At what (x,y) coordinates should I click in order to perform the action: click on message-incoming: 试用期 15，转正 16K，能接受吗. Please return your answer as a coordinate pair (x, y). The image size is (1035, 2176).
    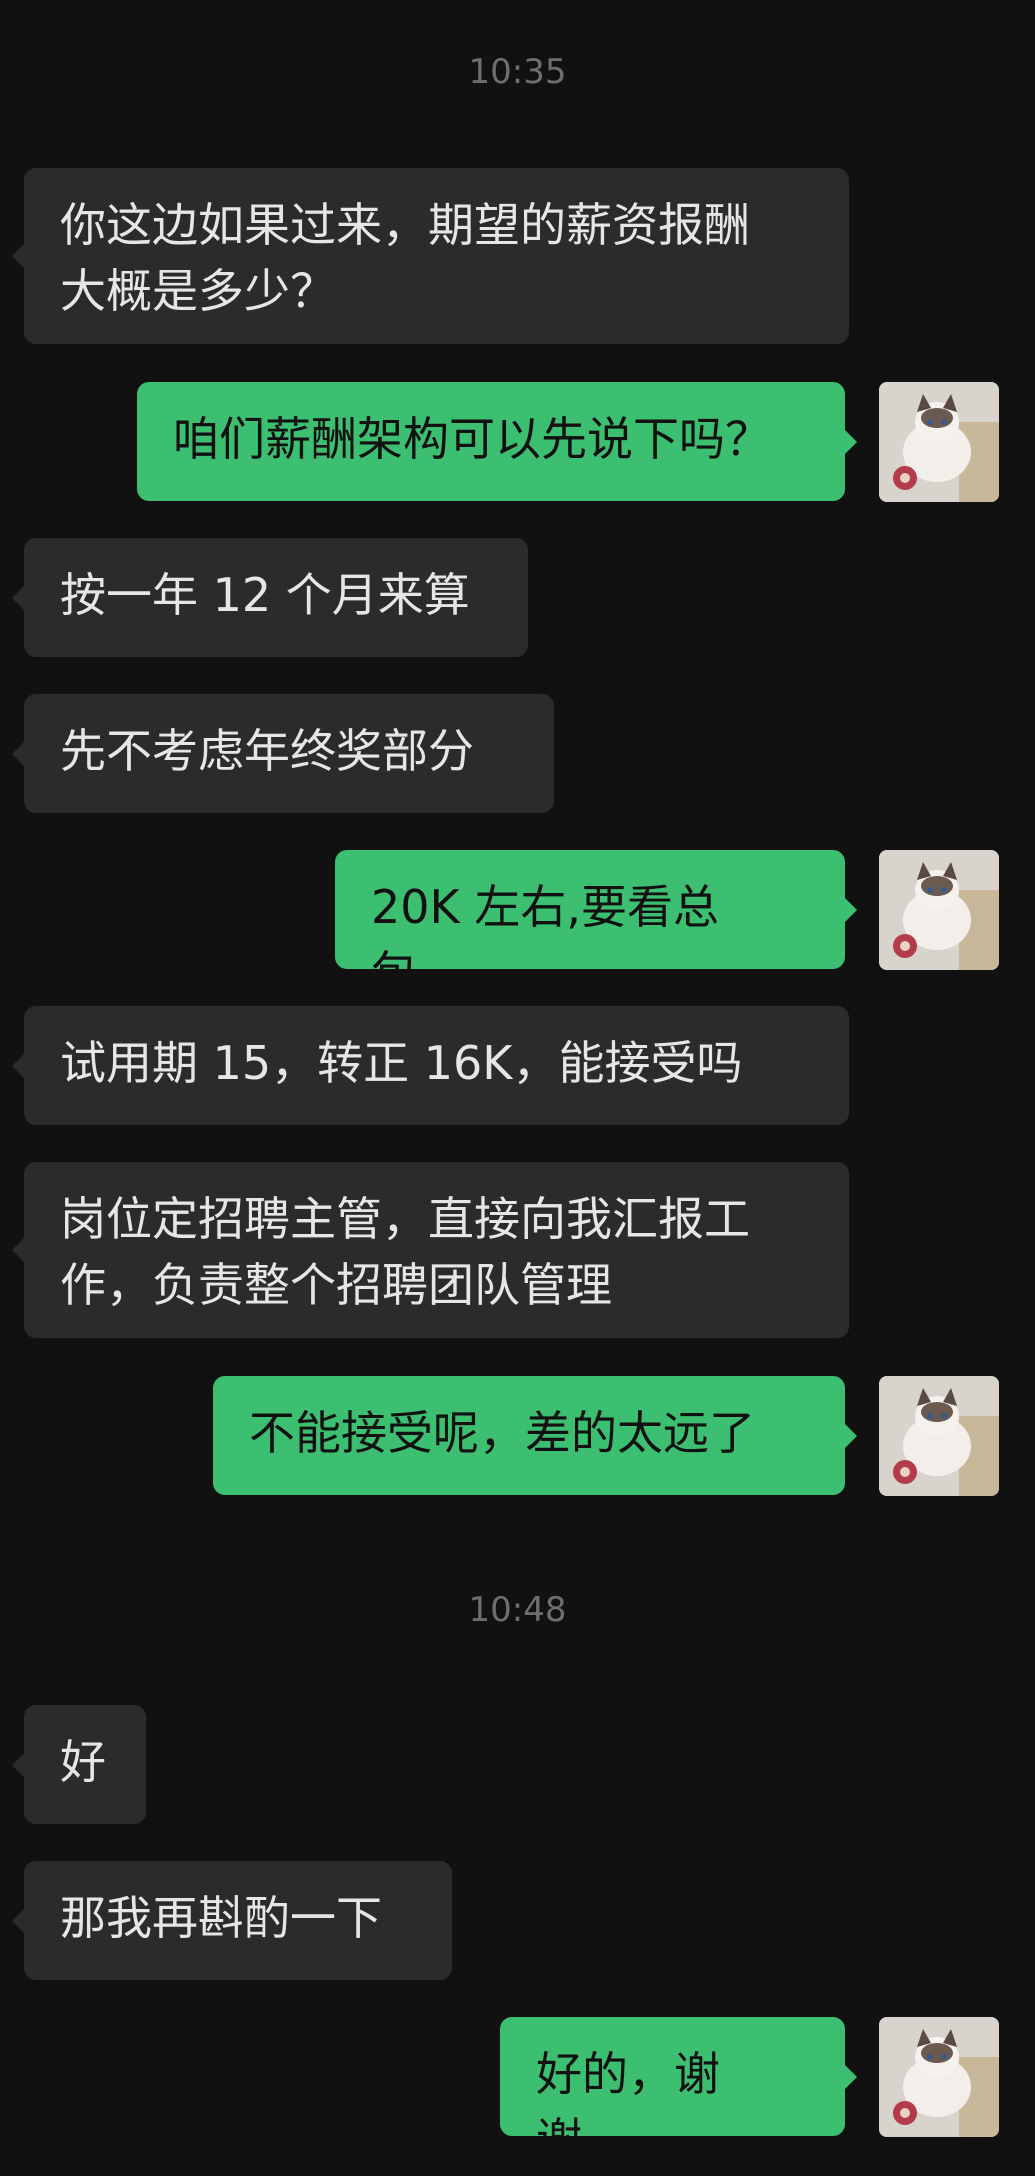
    Looking at the image, I should click on (430, 1065).